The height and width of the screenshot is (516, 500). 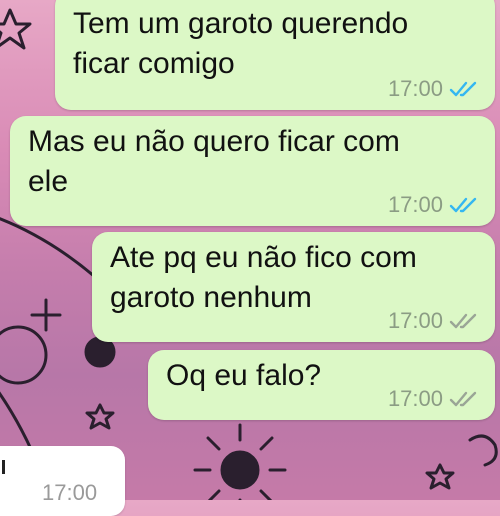 I want to click on planet-doodle-icon, so click(x=100, y=352).